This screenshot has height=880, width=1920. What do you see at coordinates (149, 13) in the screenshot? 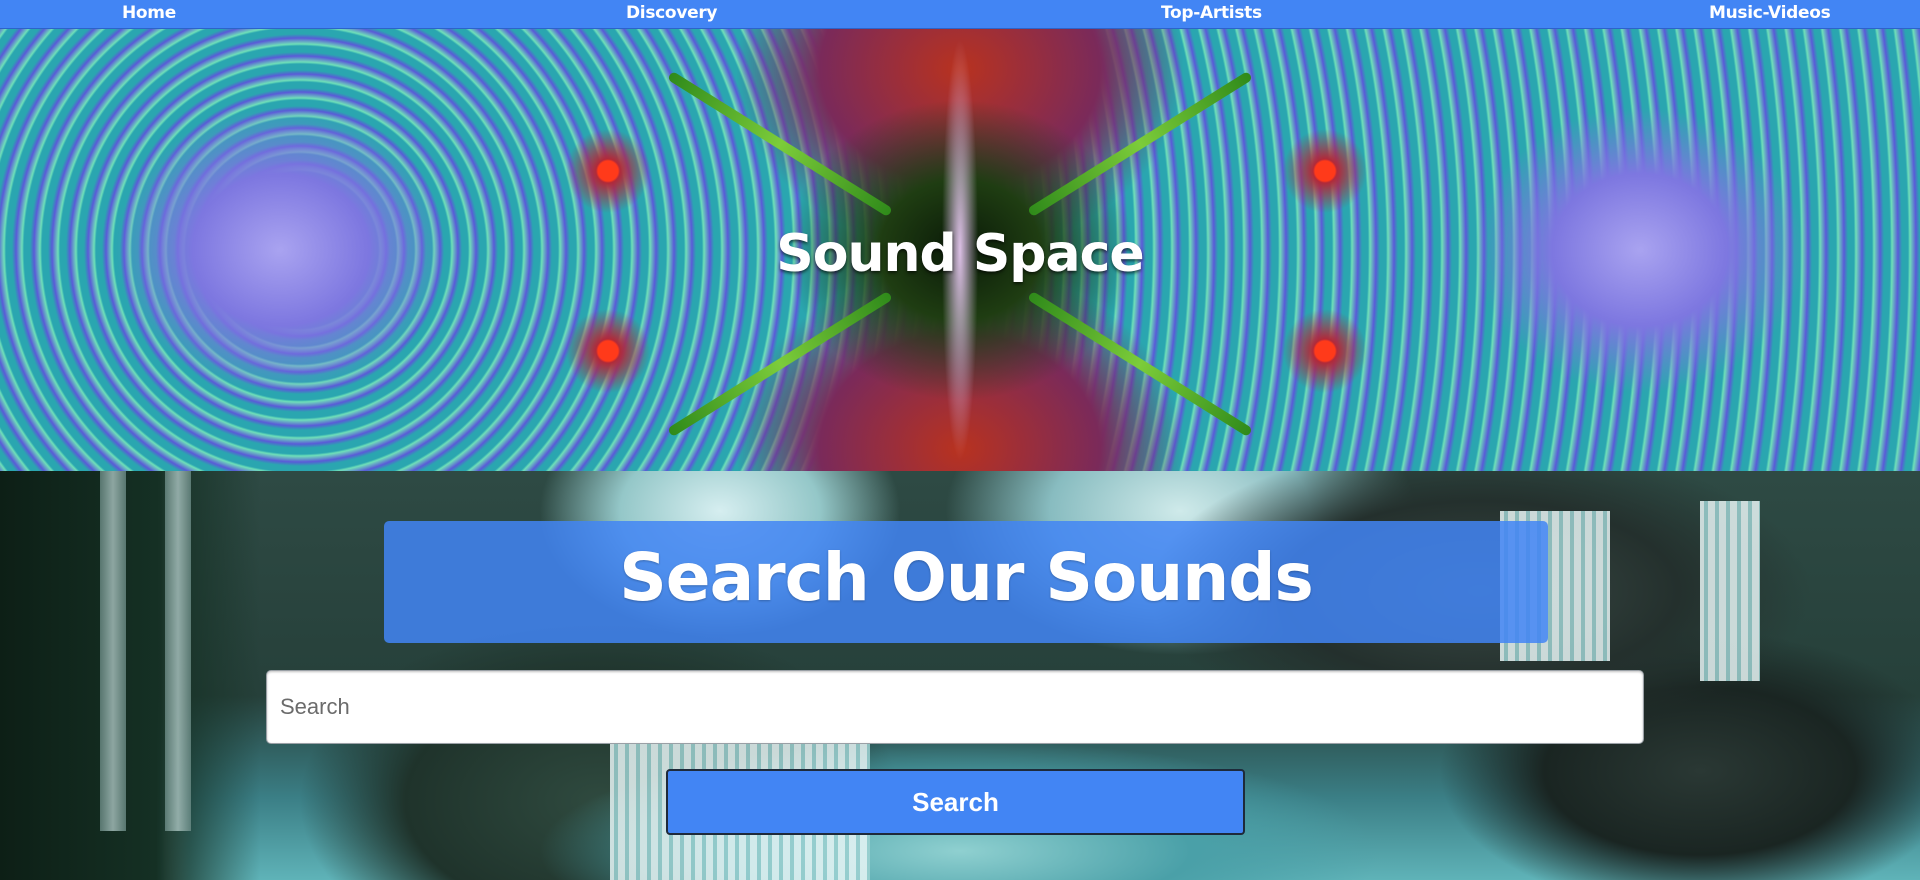
I see `nav-home-link: Home` at bounding box center [149, 13].